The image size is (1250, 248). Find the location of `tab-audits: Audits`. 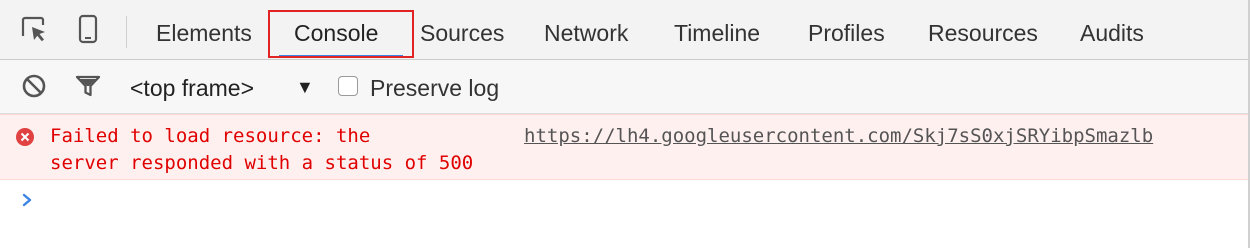

tab-audits: Audits is located at coordinates (1112, 29).